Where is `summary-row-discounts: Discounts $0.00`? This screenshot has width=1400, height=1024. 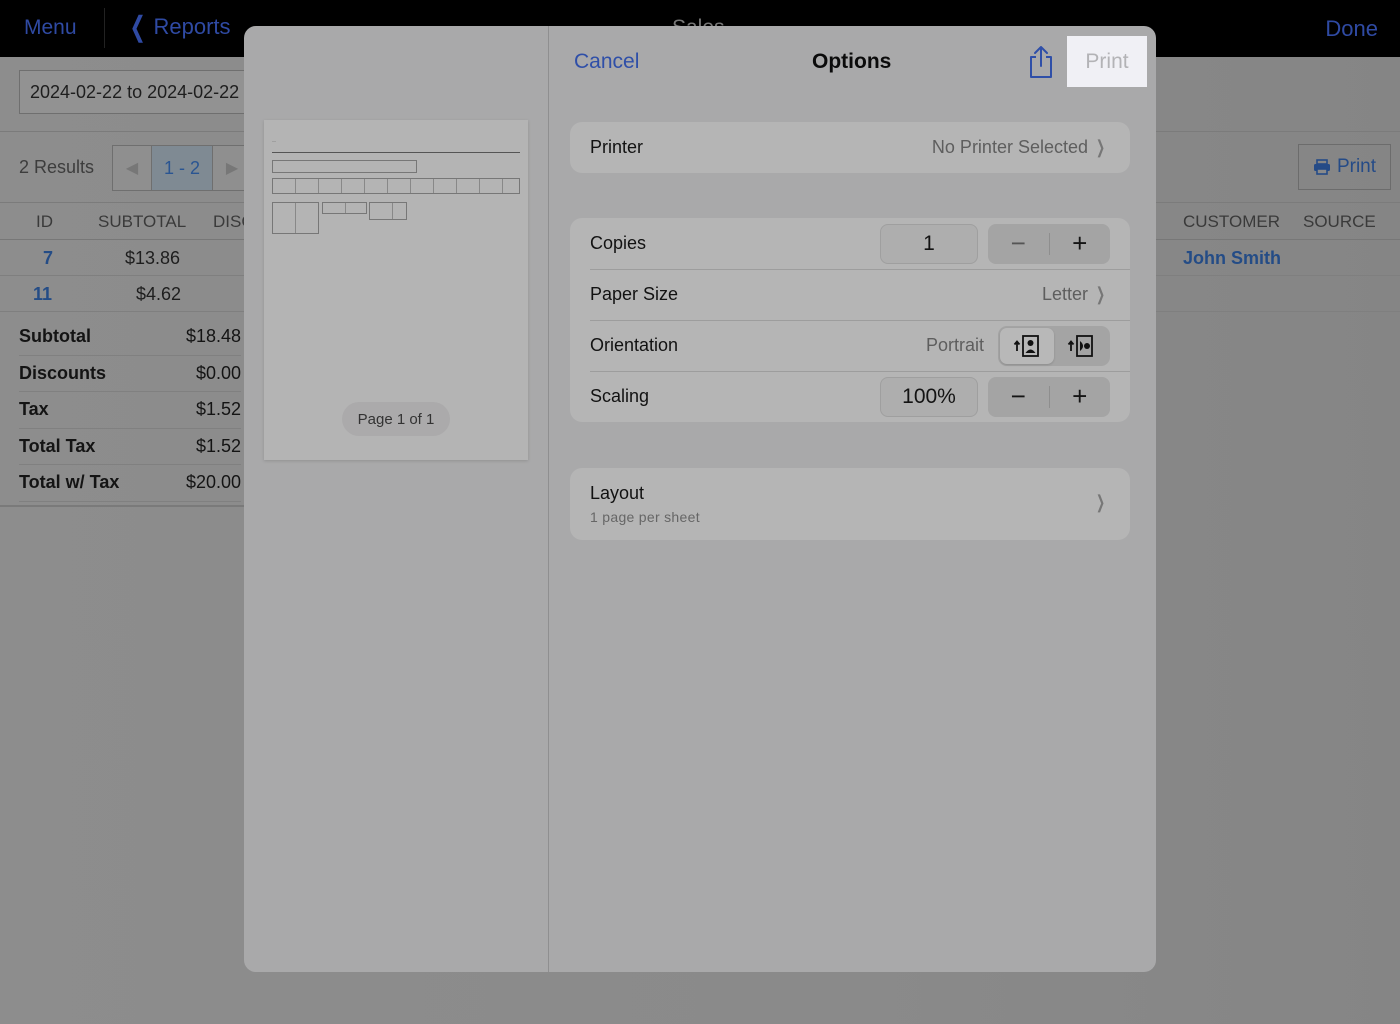 summary-row-discounts: Discounts $0.00 is located at coordinates (130, 374).